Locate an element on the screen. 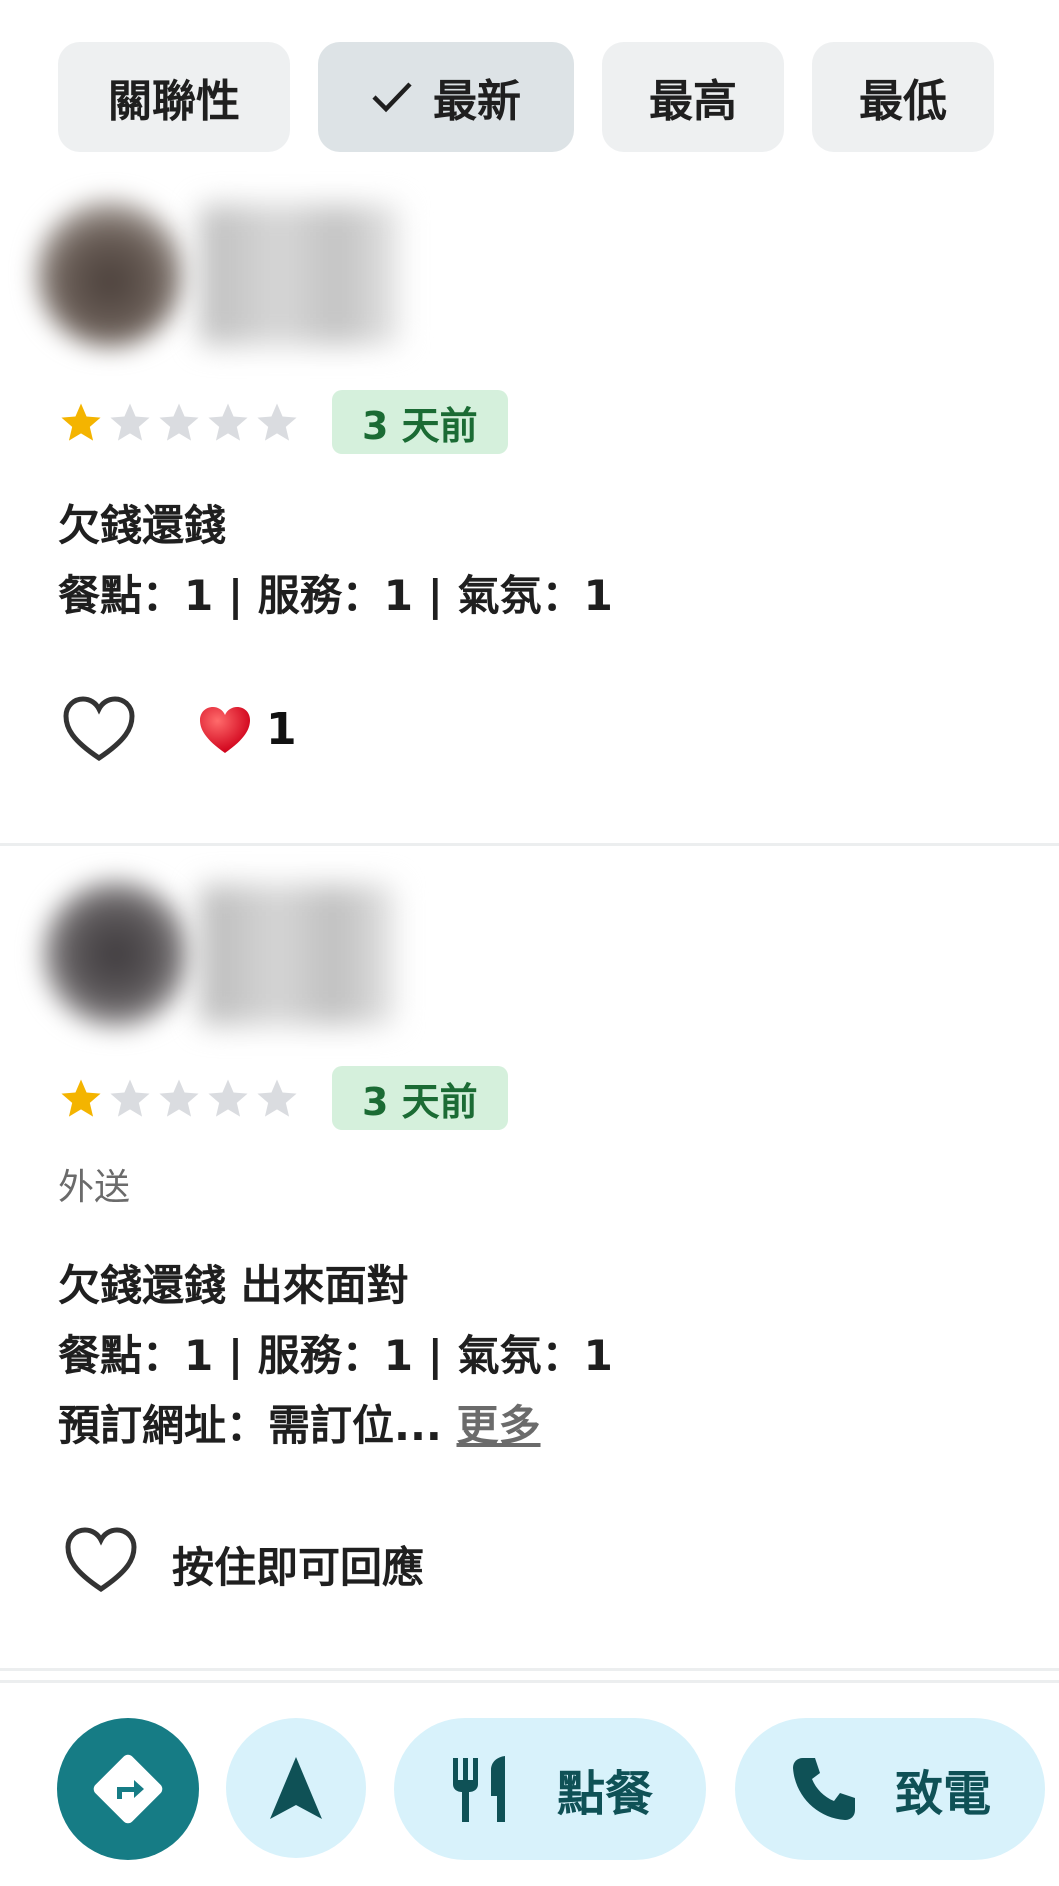 Image resolution: width=1059 pixels, height=1886 pixels. review-extra: 預訂網址：需訂位... 更多 is located at coordinates (299, 1422).